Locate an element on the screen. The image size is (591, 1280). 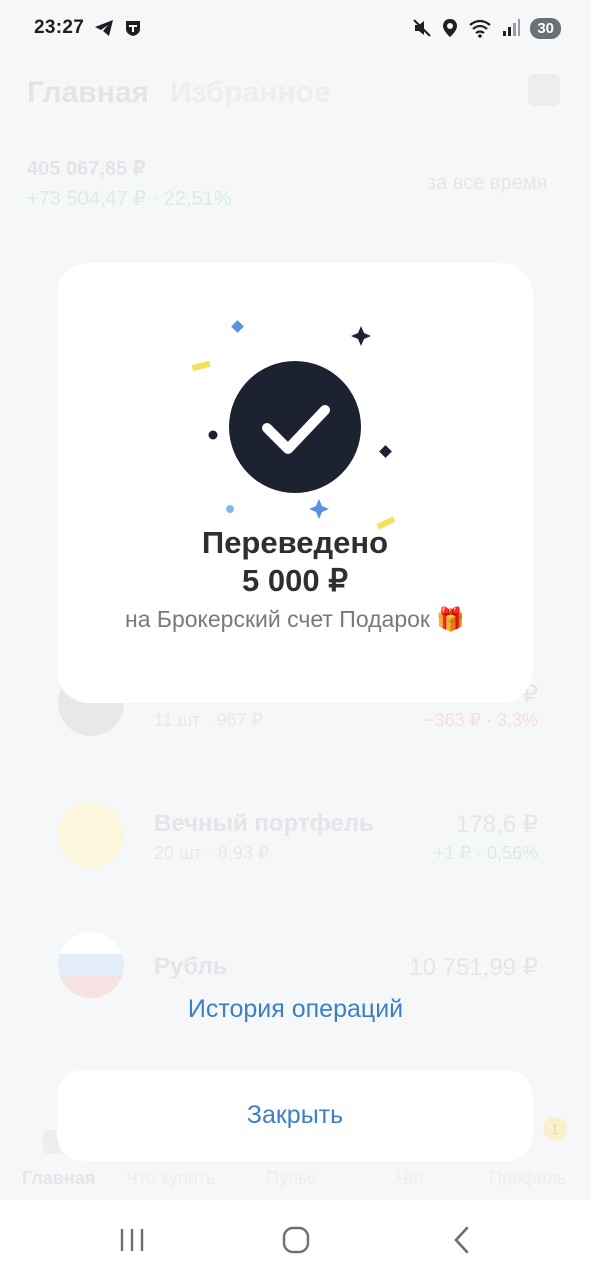
nav-home: Главная is located at coordinates (59, 1178).